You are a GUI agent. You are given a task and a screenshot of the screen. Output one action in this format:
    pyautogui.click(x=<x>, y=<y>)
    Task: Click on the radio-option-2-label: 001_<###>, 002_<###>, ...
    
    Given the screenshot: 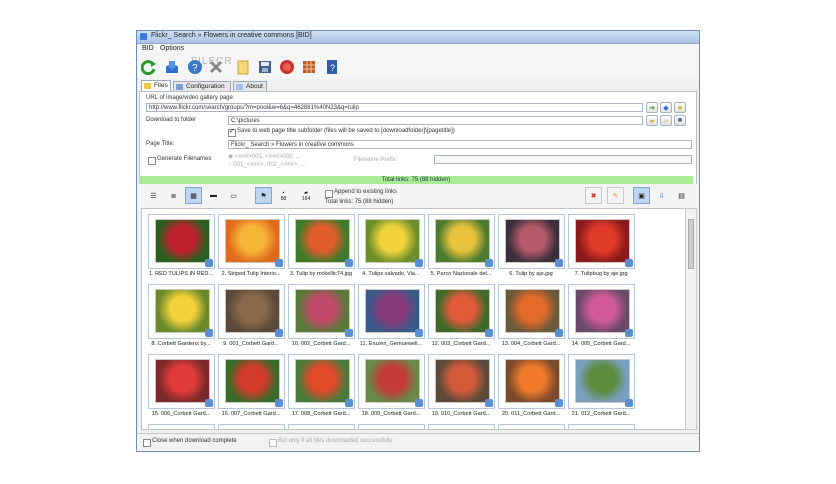 What is the action you would take?
    pyautogui.click(x=269, y=165)
    